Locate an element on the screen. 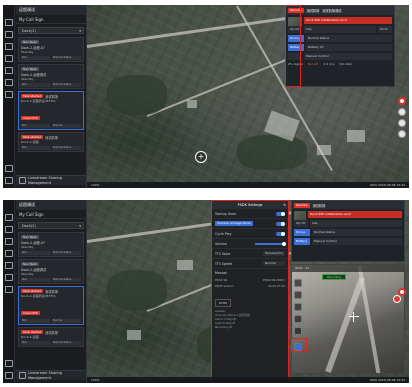 The image size is (412, 387). status-left: 100% is located at coordinates (95, 185).